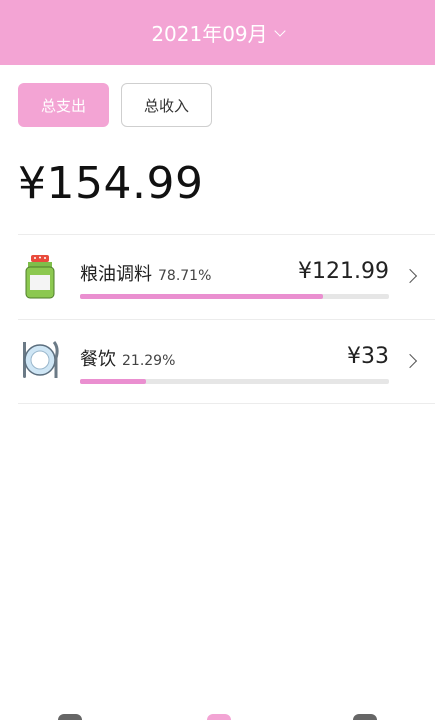  Describe the element at coordinates (111, 183) in the screenshot. I see `total-amount: ¥154.99` at that location.